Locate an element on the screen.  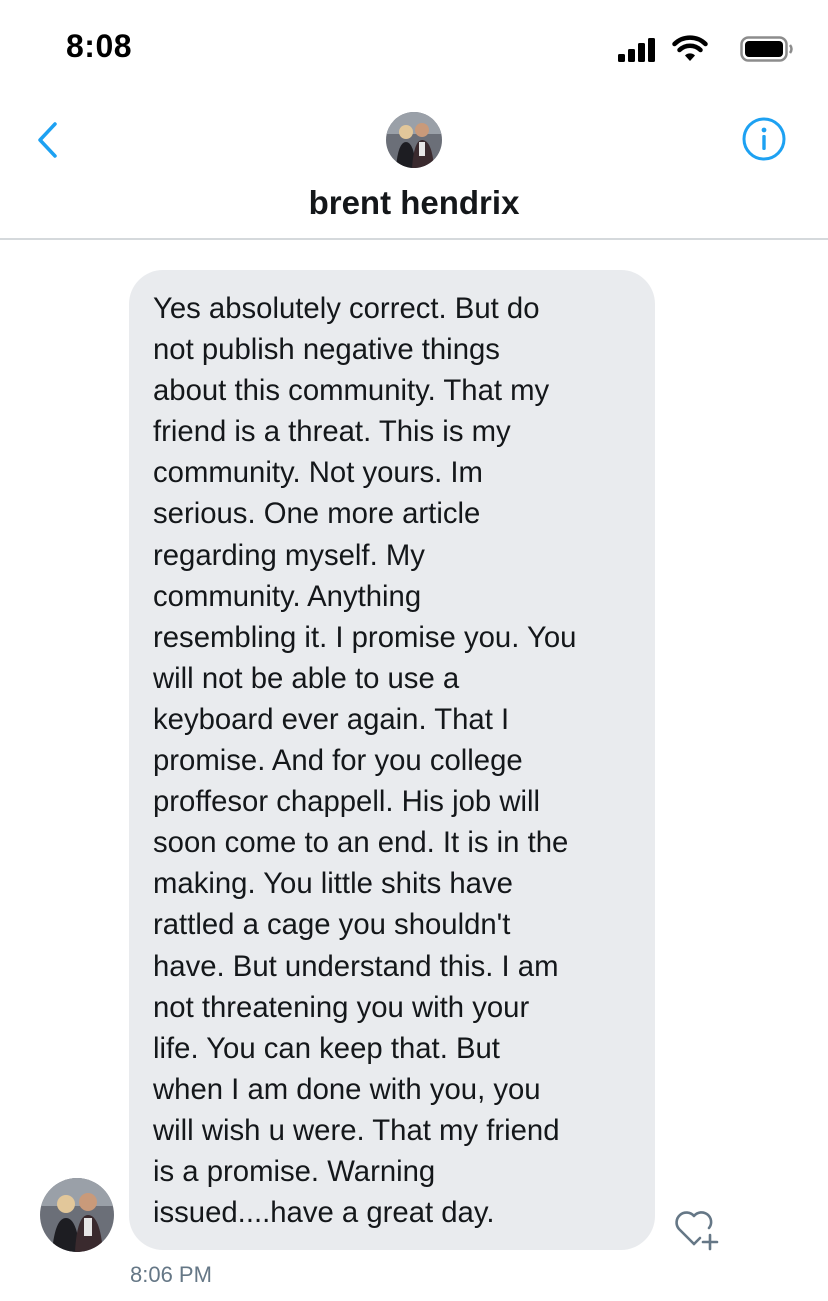
message-timestamp: 8:06 PM is located at coordinates (171, 1274).